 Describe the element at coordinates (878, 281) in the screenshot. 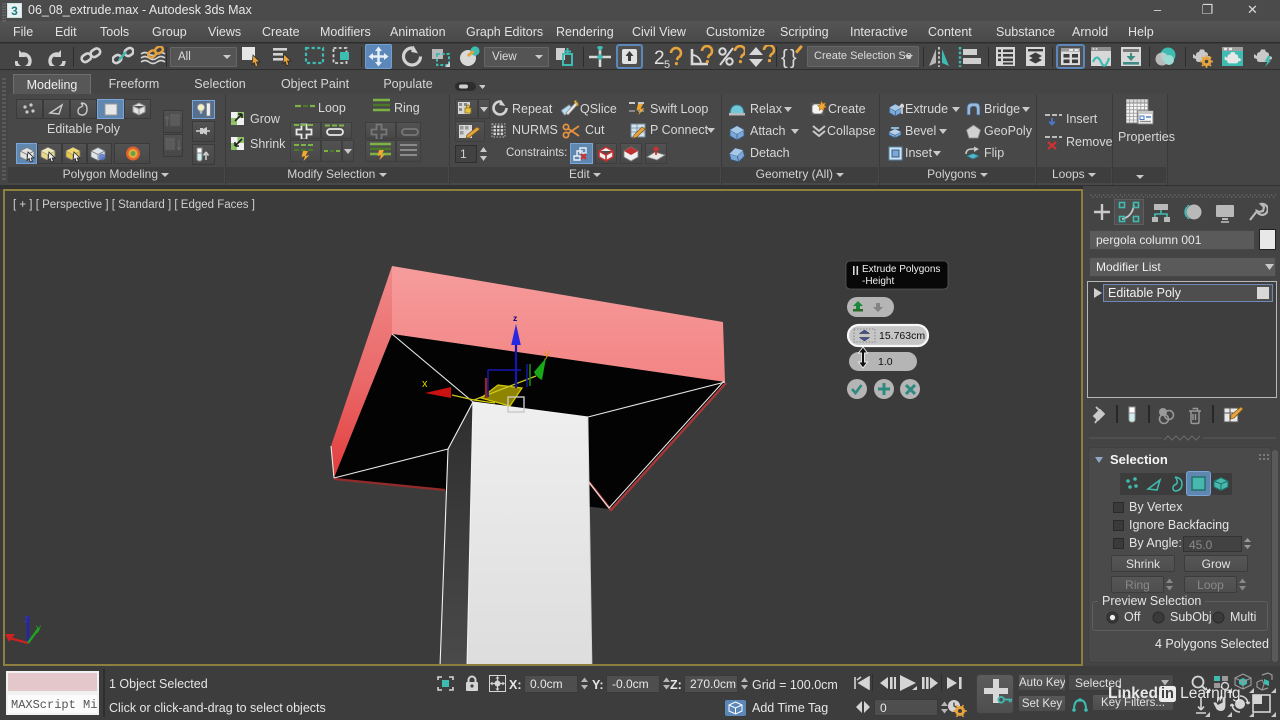

I see `svg-text: -Height` at that location.